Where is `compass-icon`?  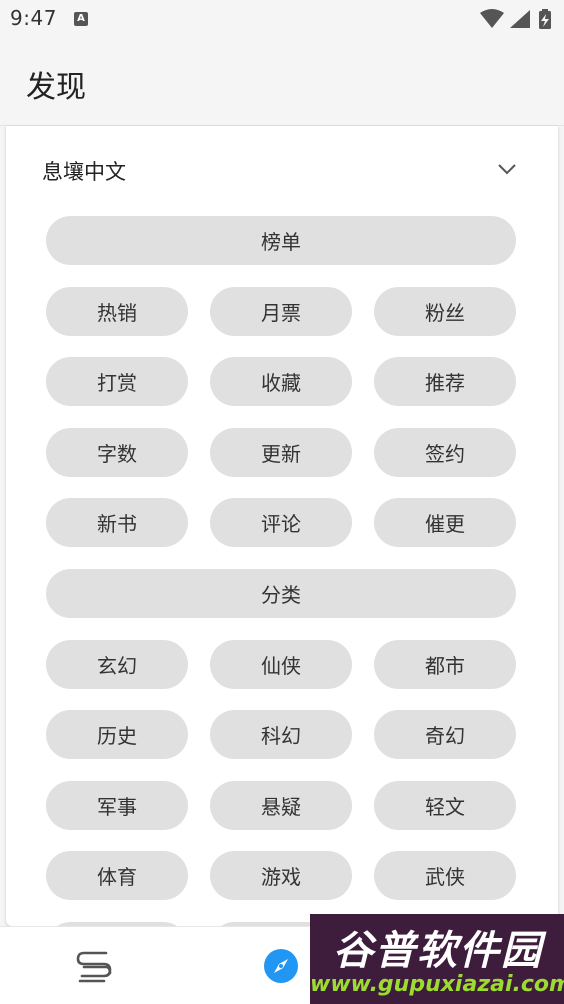
compass-icon is located at coordinates (281, 966).